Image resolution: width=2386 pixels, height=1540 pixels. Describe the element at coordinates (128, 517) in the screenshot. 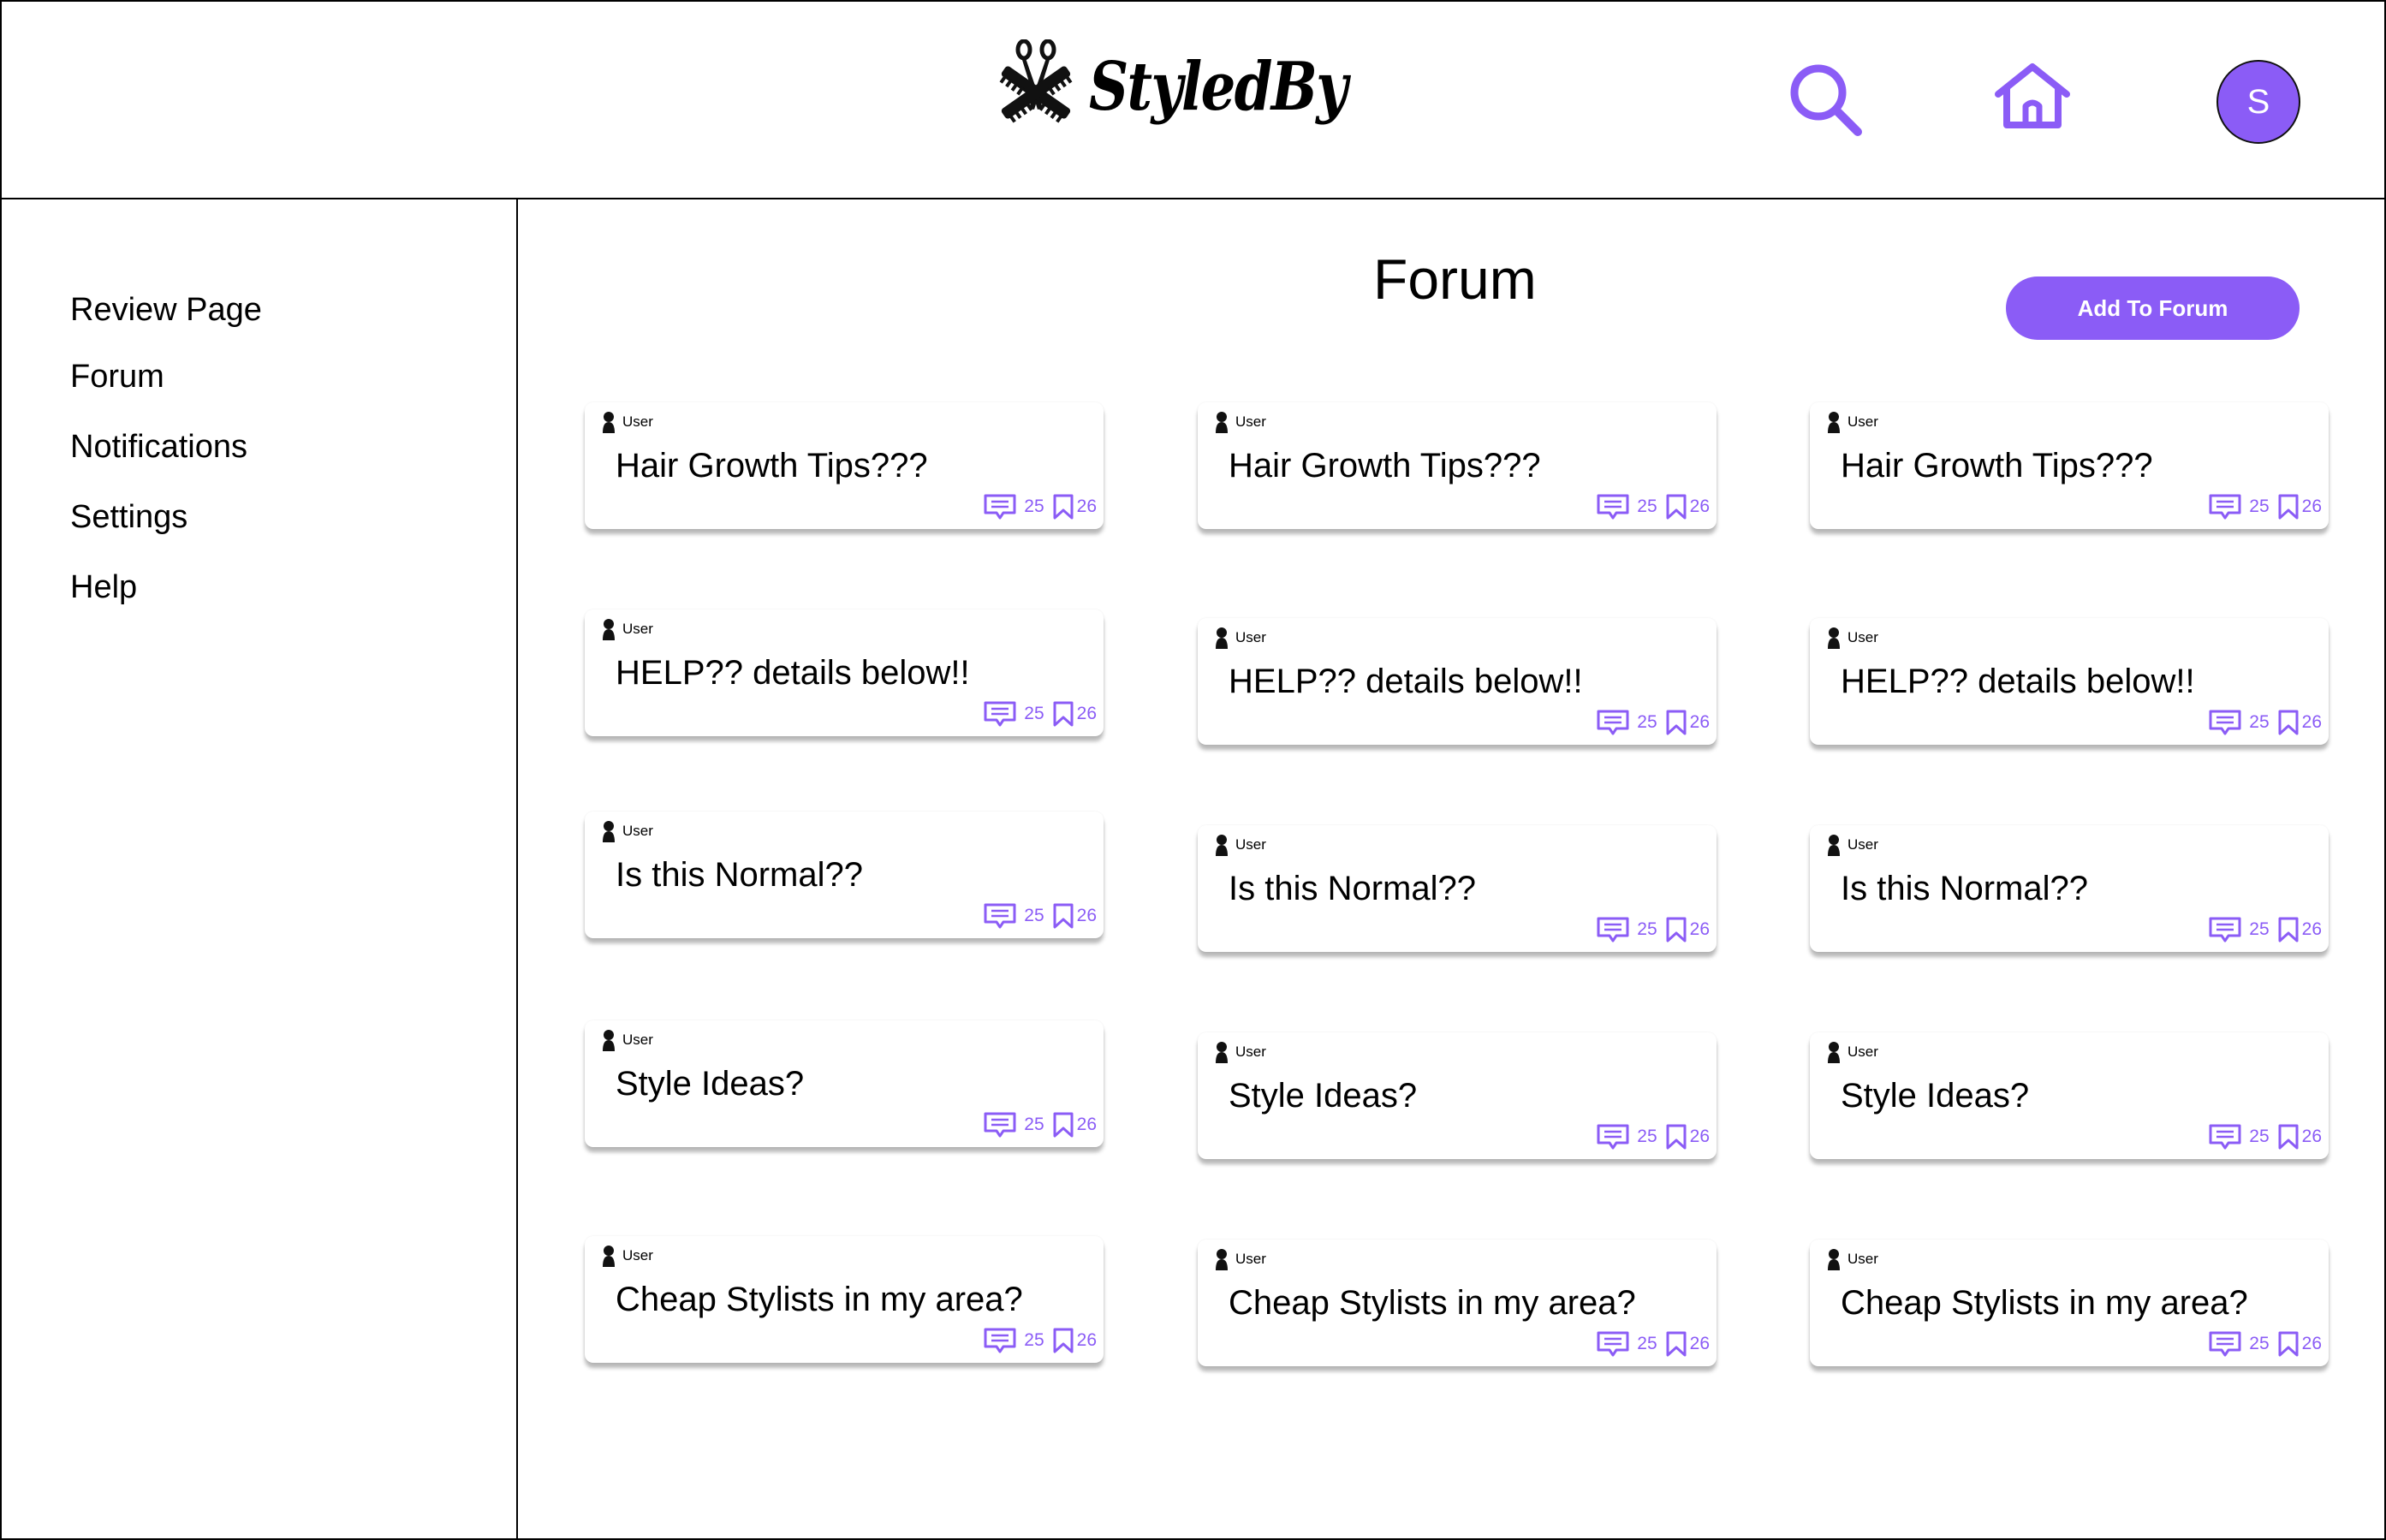

I see `sidebar-item-settings: Settings` at that location.